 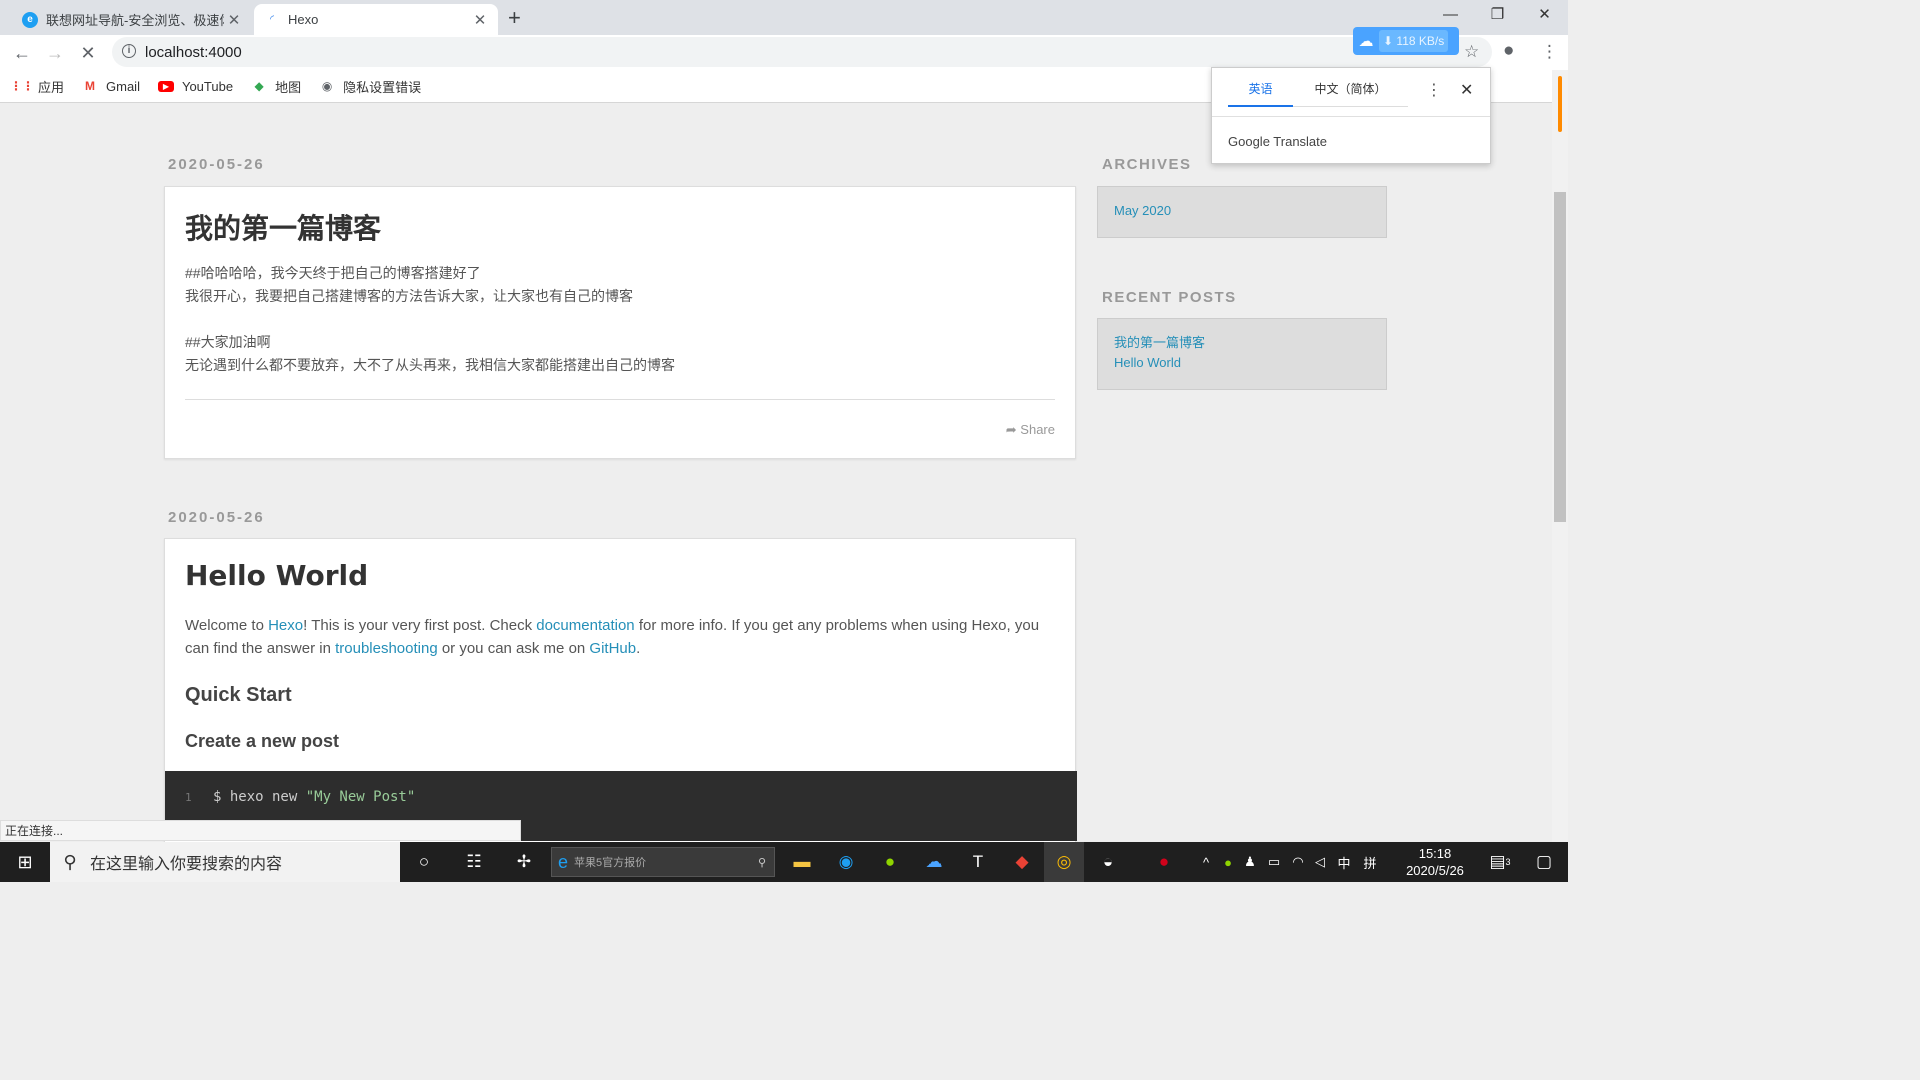 What do you see at coordinates (376, 19) in the screenshot?
I see `tab-hexo: ◜ Hexo ✕` at bounding box center [376, 19].